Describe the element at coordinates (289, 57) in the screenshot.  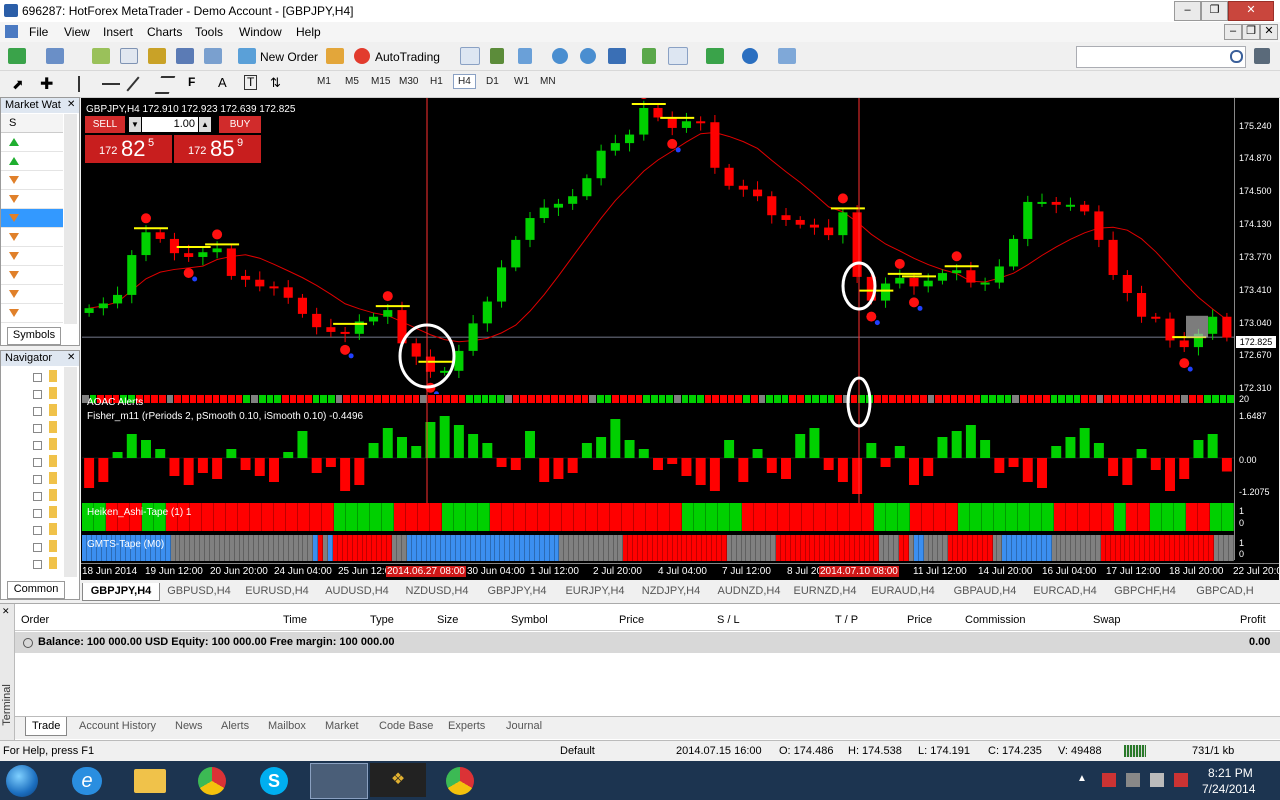
I see `new-order-button: New Order` at that location.